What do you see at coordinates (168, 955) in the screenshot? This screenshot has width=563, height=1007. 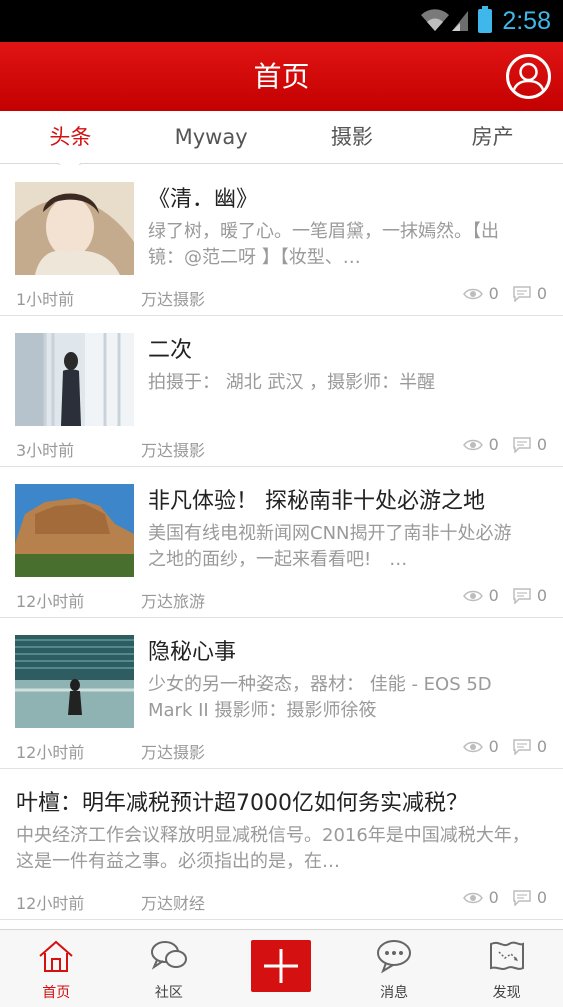 I see `chat-bubbles-icon` at bounding box center [168, 955].